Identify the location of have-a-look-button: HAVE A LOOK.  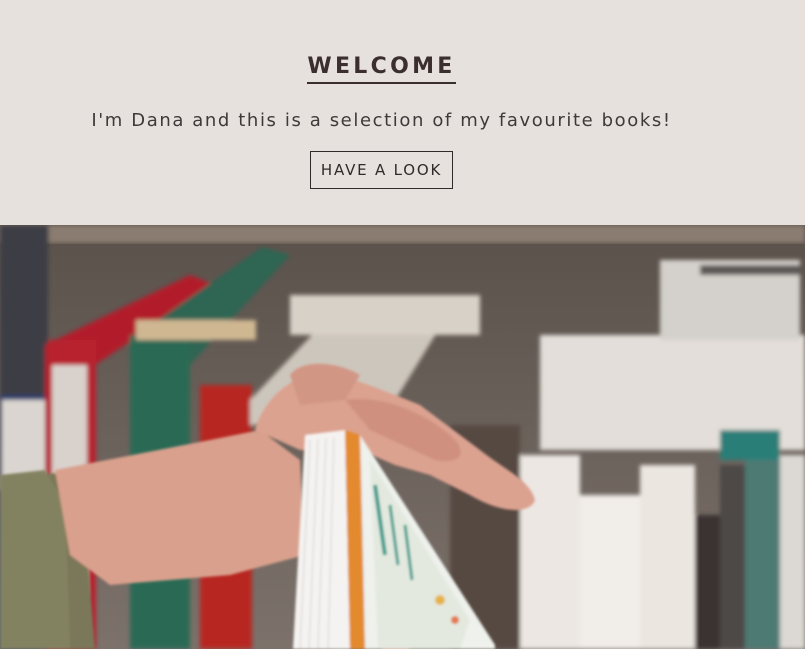
(381, 170).